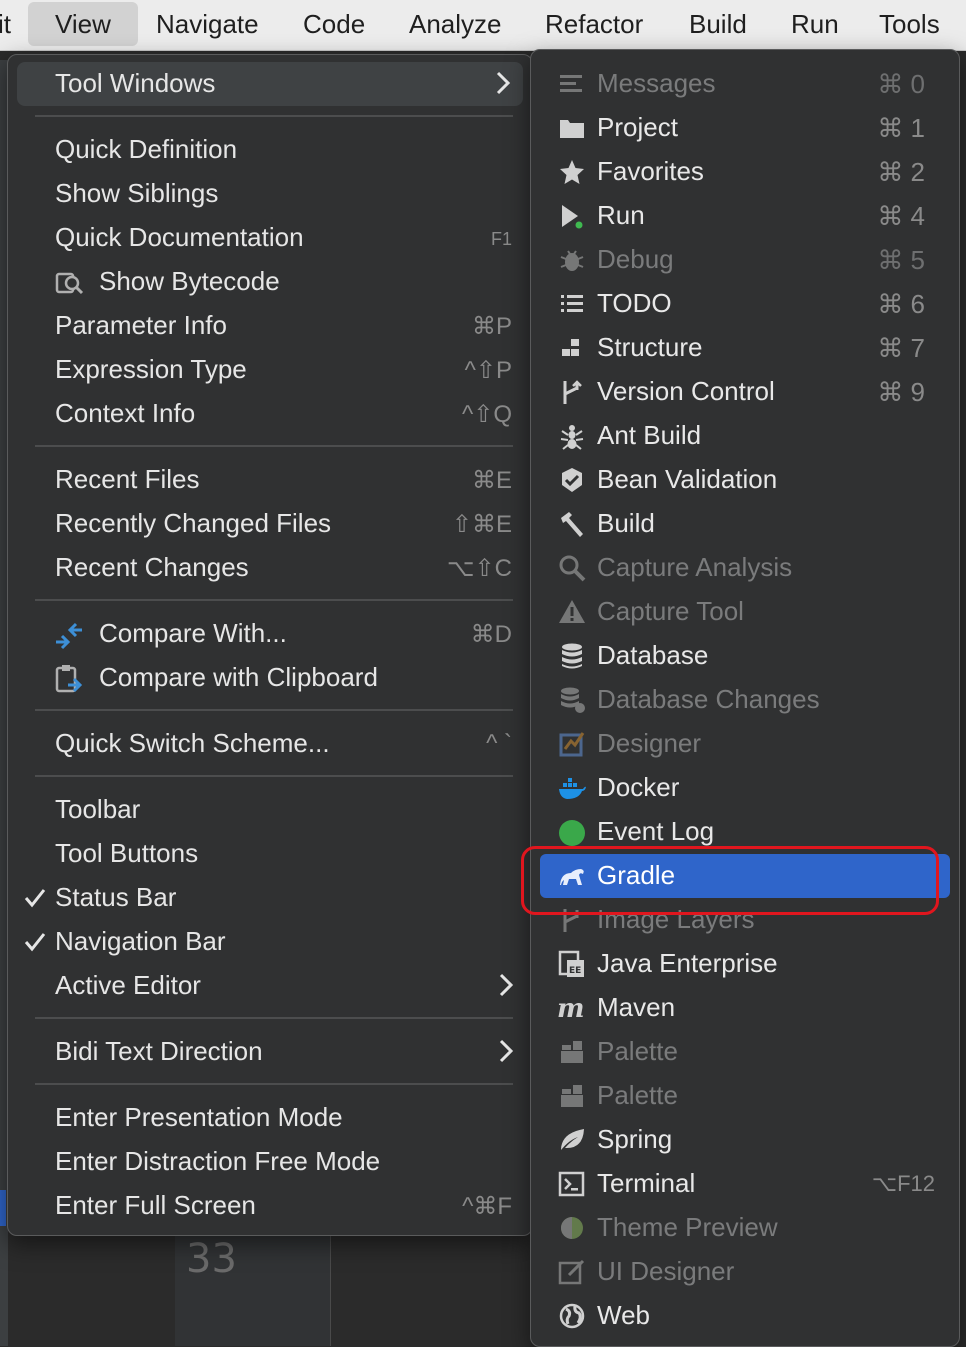 This screenshot has height=1347, width=966. Describe the element at coordinates (572, 129) in the screenshot. I see `folder-icon` at that location.